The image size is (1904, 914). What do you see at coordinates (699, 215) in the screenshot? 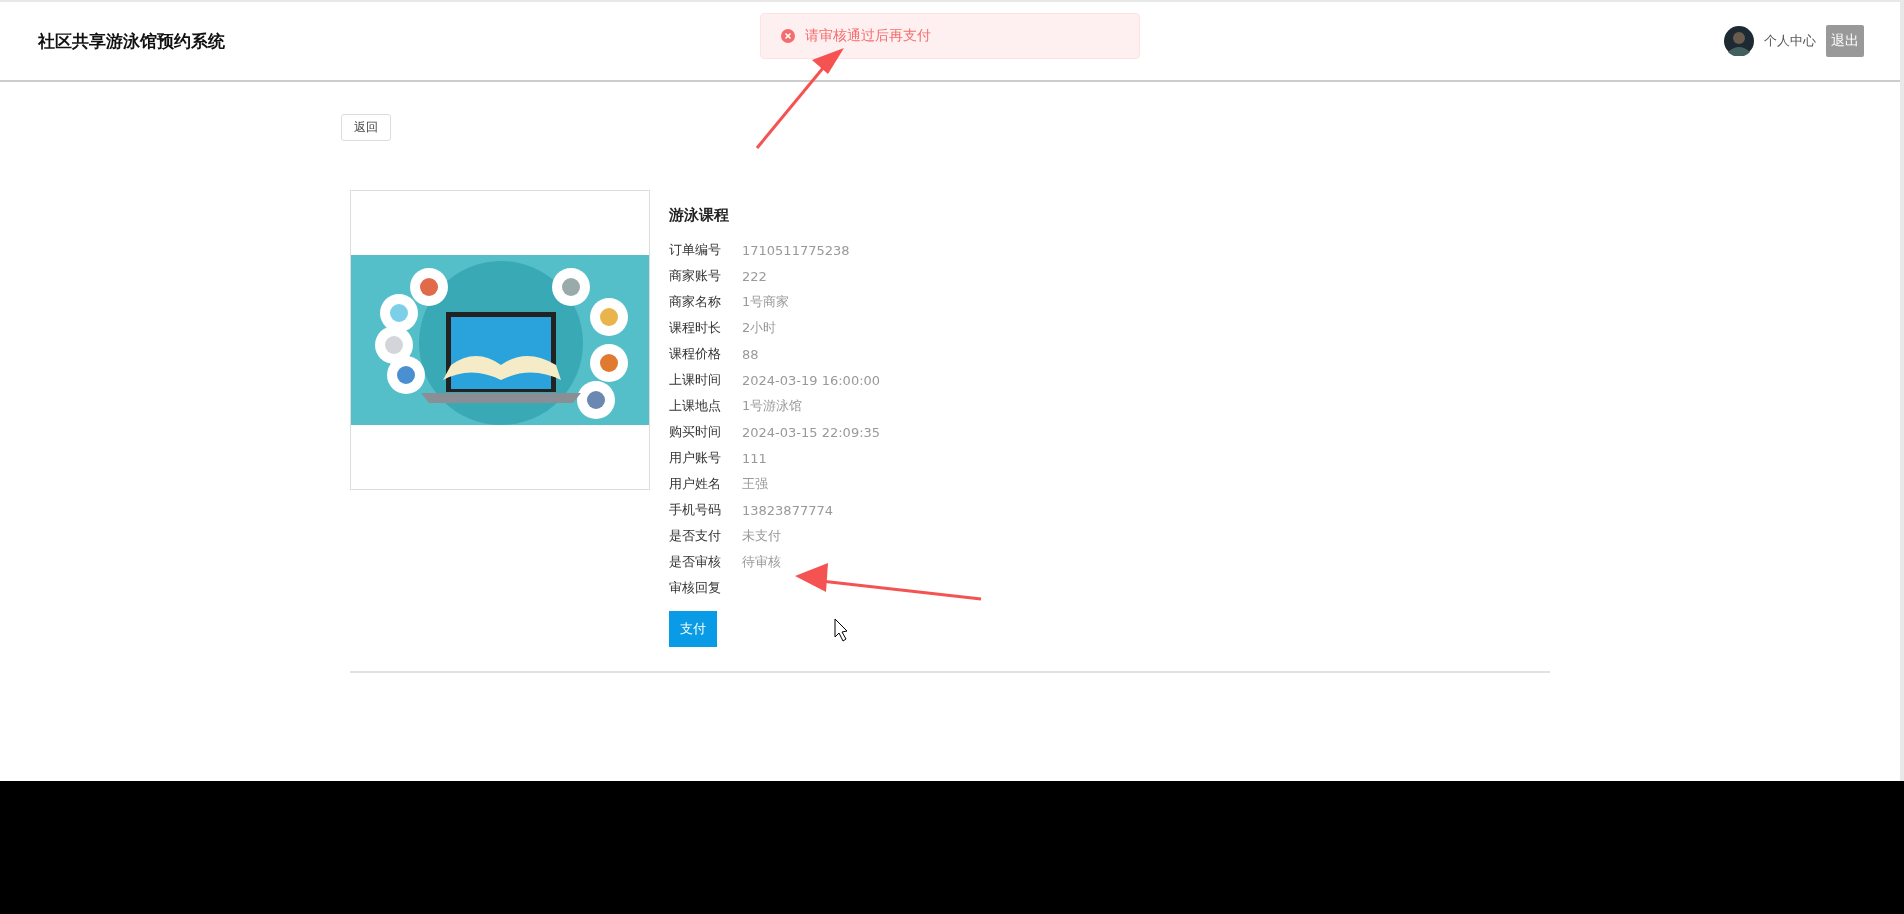
I see `course-title: 游泳课程` at bounding box center [699, 215].